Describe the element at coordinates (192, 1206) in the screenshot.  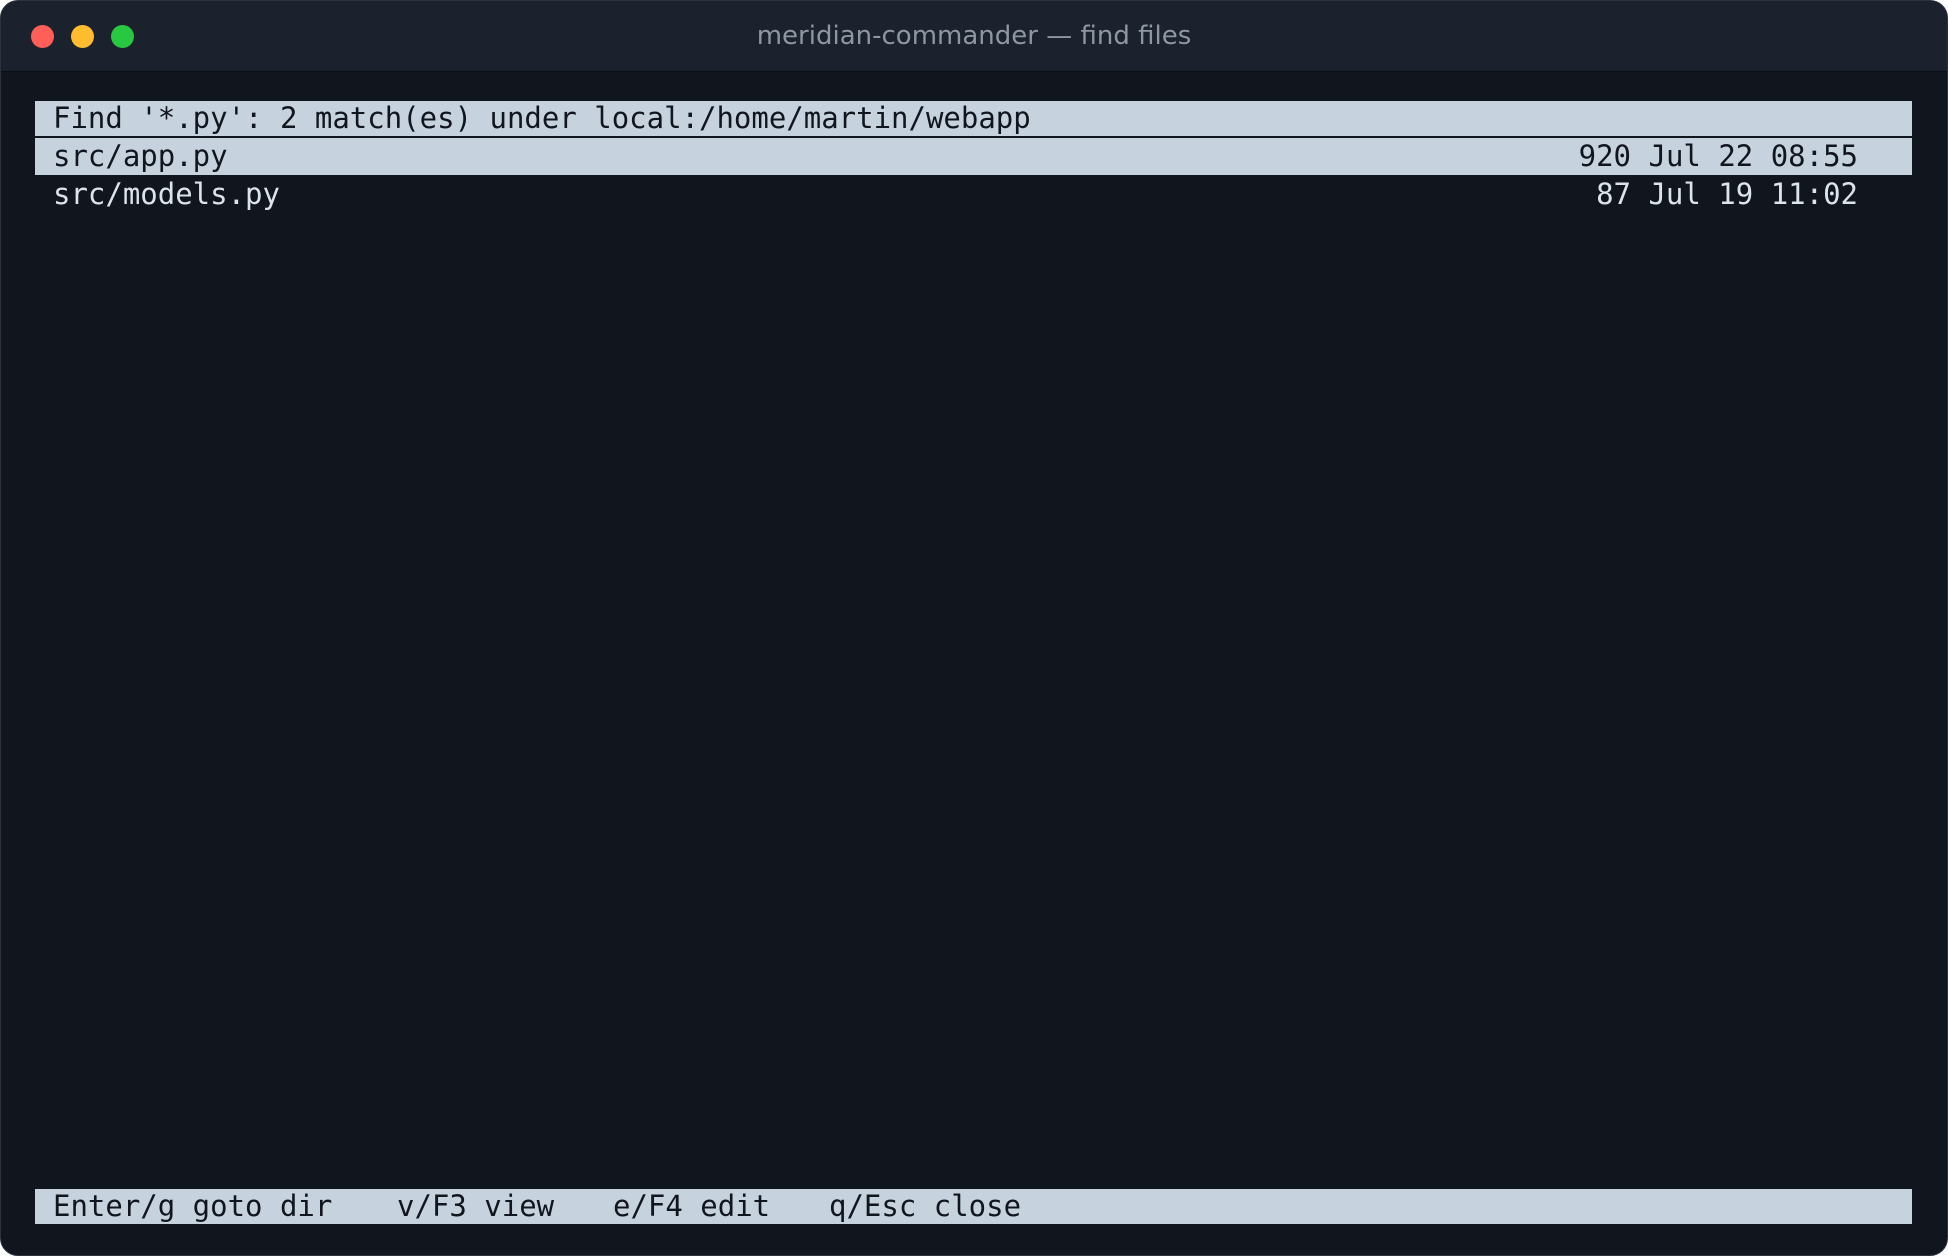
I see `hint-goto-dir: Enter/g goto dir` at that location.